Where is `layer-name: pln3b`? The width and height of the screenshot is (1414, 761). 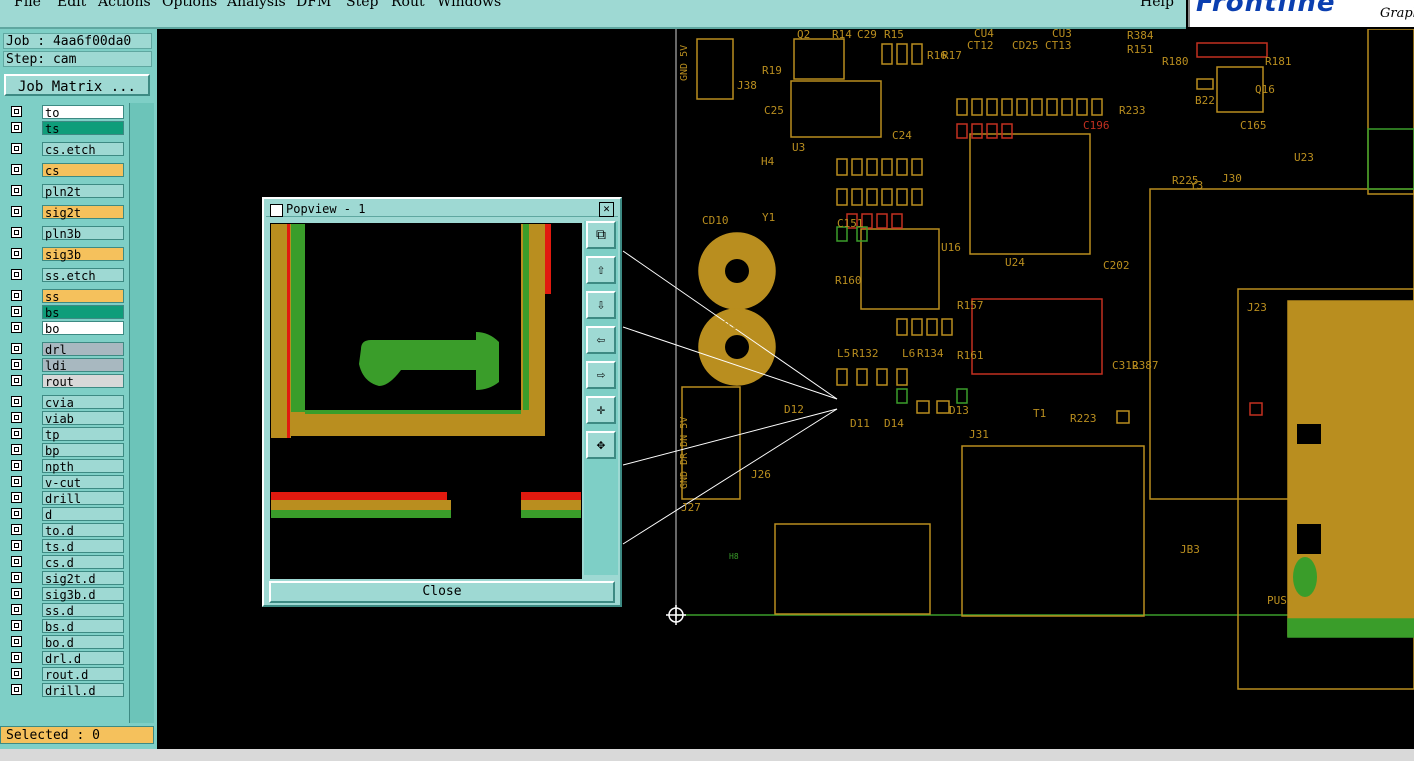 layer-name: pln3b is located at coordinates (83, 233).